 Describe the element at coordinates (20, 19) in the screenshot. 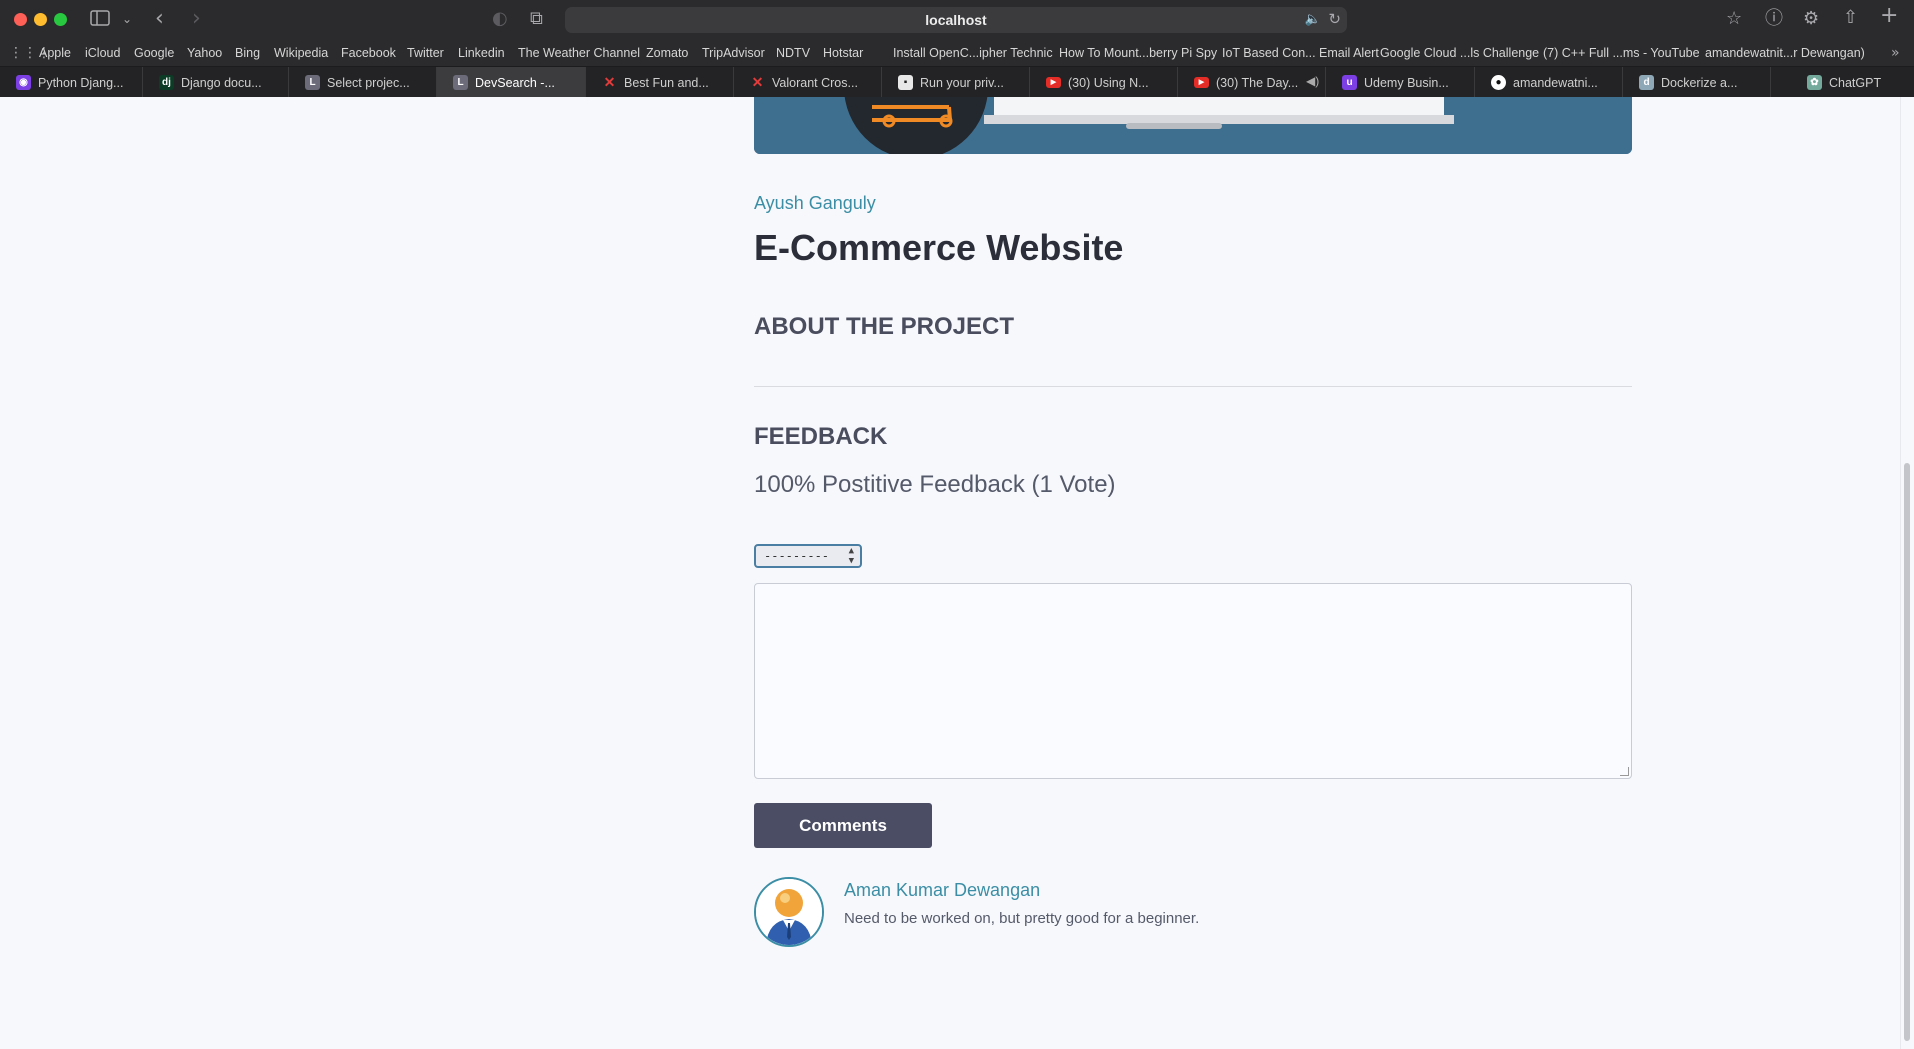

I see `close-window-button` at that location.